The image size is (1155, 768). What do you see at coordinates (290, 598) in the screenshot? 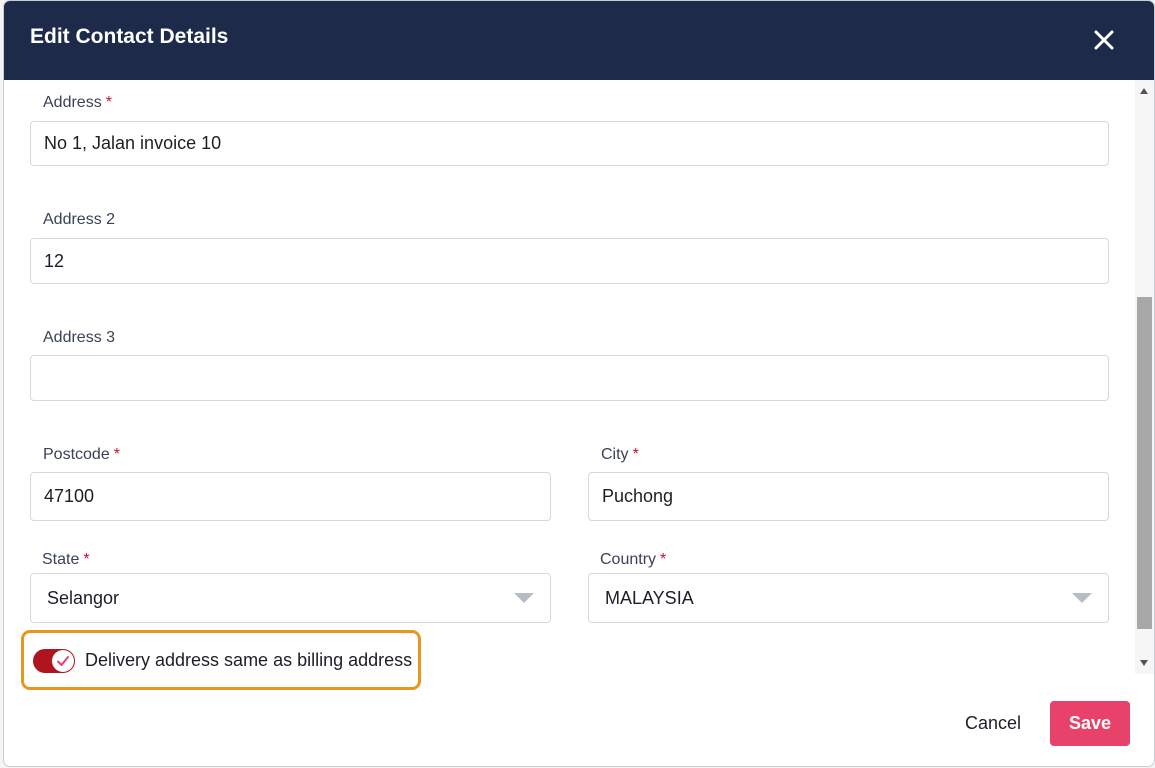
I see `state-select: Selangor` at bounding box center [290, 598].